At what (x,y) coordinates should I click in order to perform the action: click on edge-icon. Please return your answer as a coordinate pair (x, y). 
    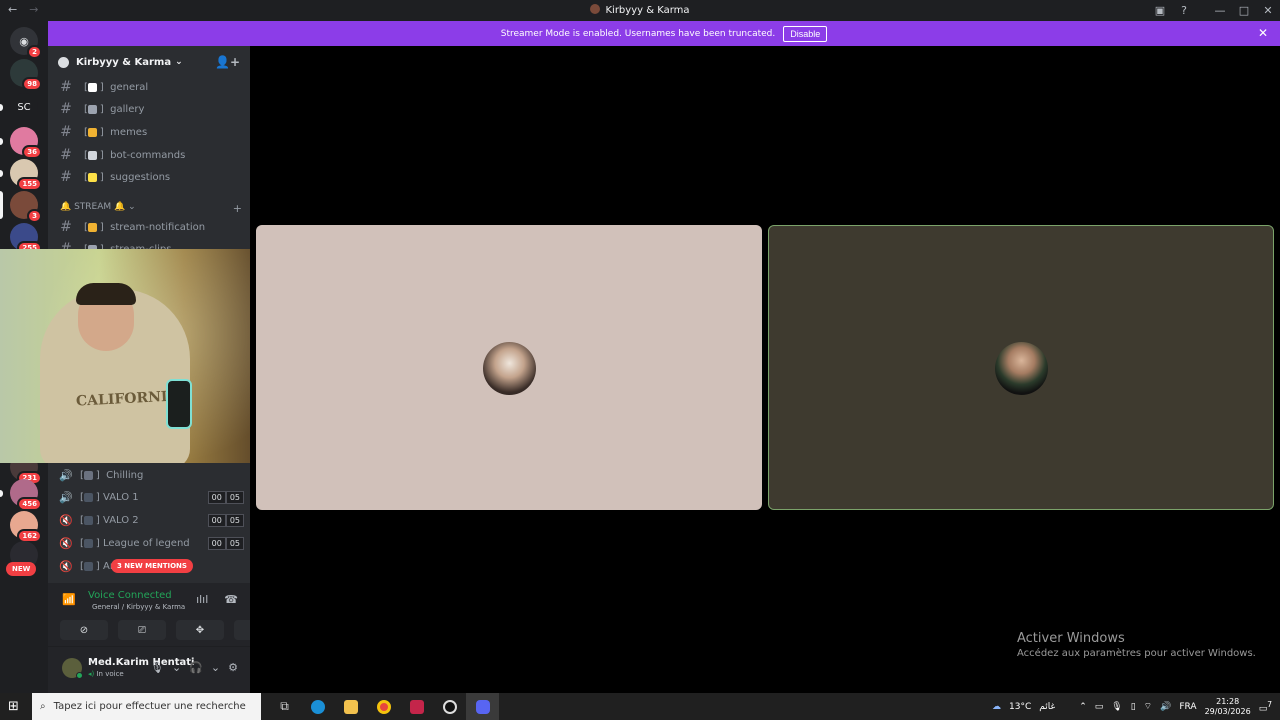
    Looking at the image, I should click on (317, 706).